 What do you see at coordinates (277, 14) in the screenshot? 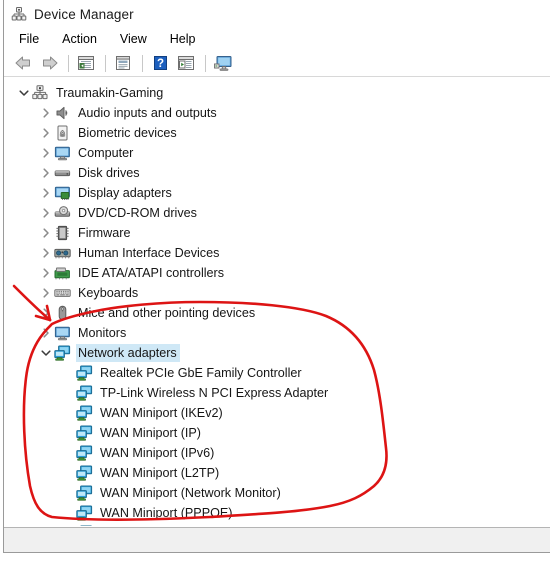
I see `title-bar: Device Manager` at bounding box center [277, 14].